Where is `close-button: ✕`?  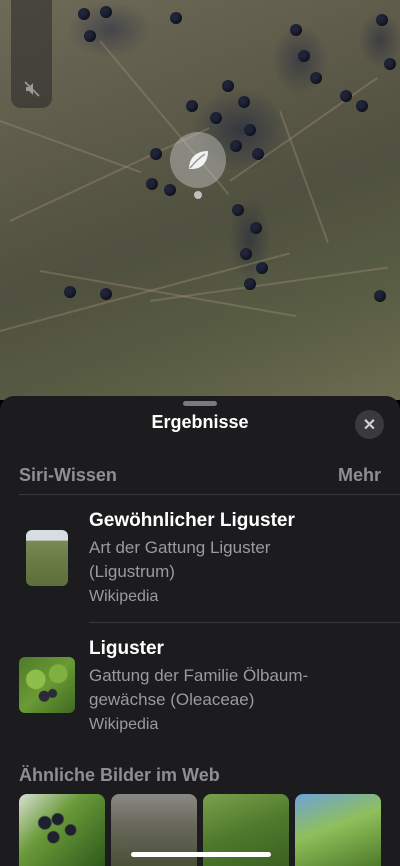 close-button: ✕ is located at coordinates (369, 424).